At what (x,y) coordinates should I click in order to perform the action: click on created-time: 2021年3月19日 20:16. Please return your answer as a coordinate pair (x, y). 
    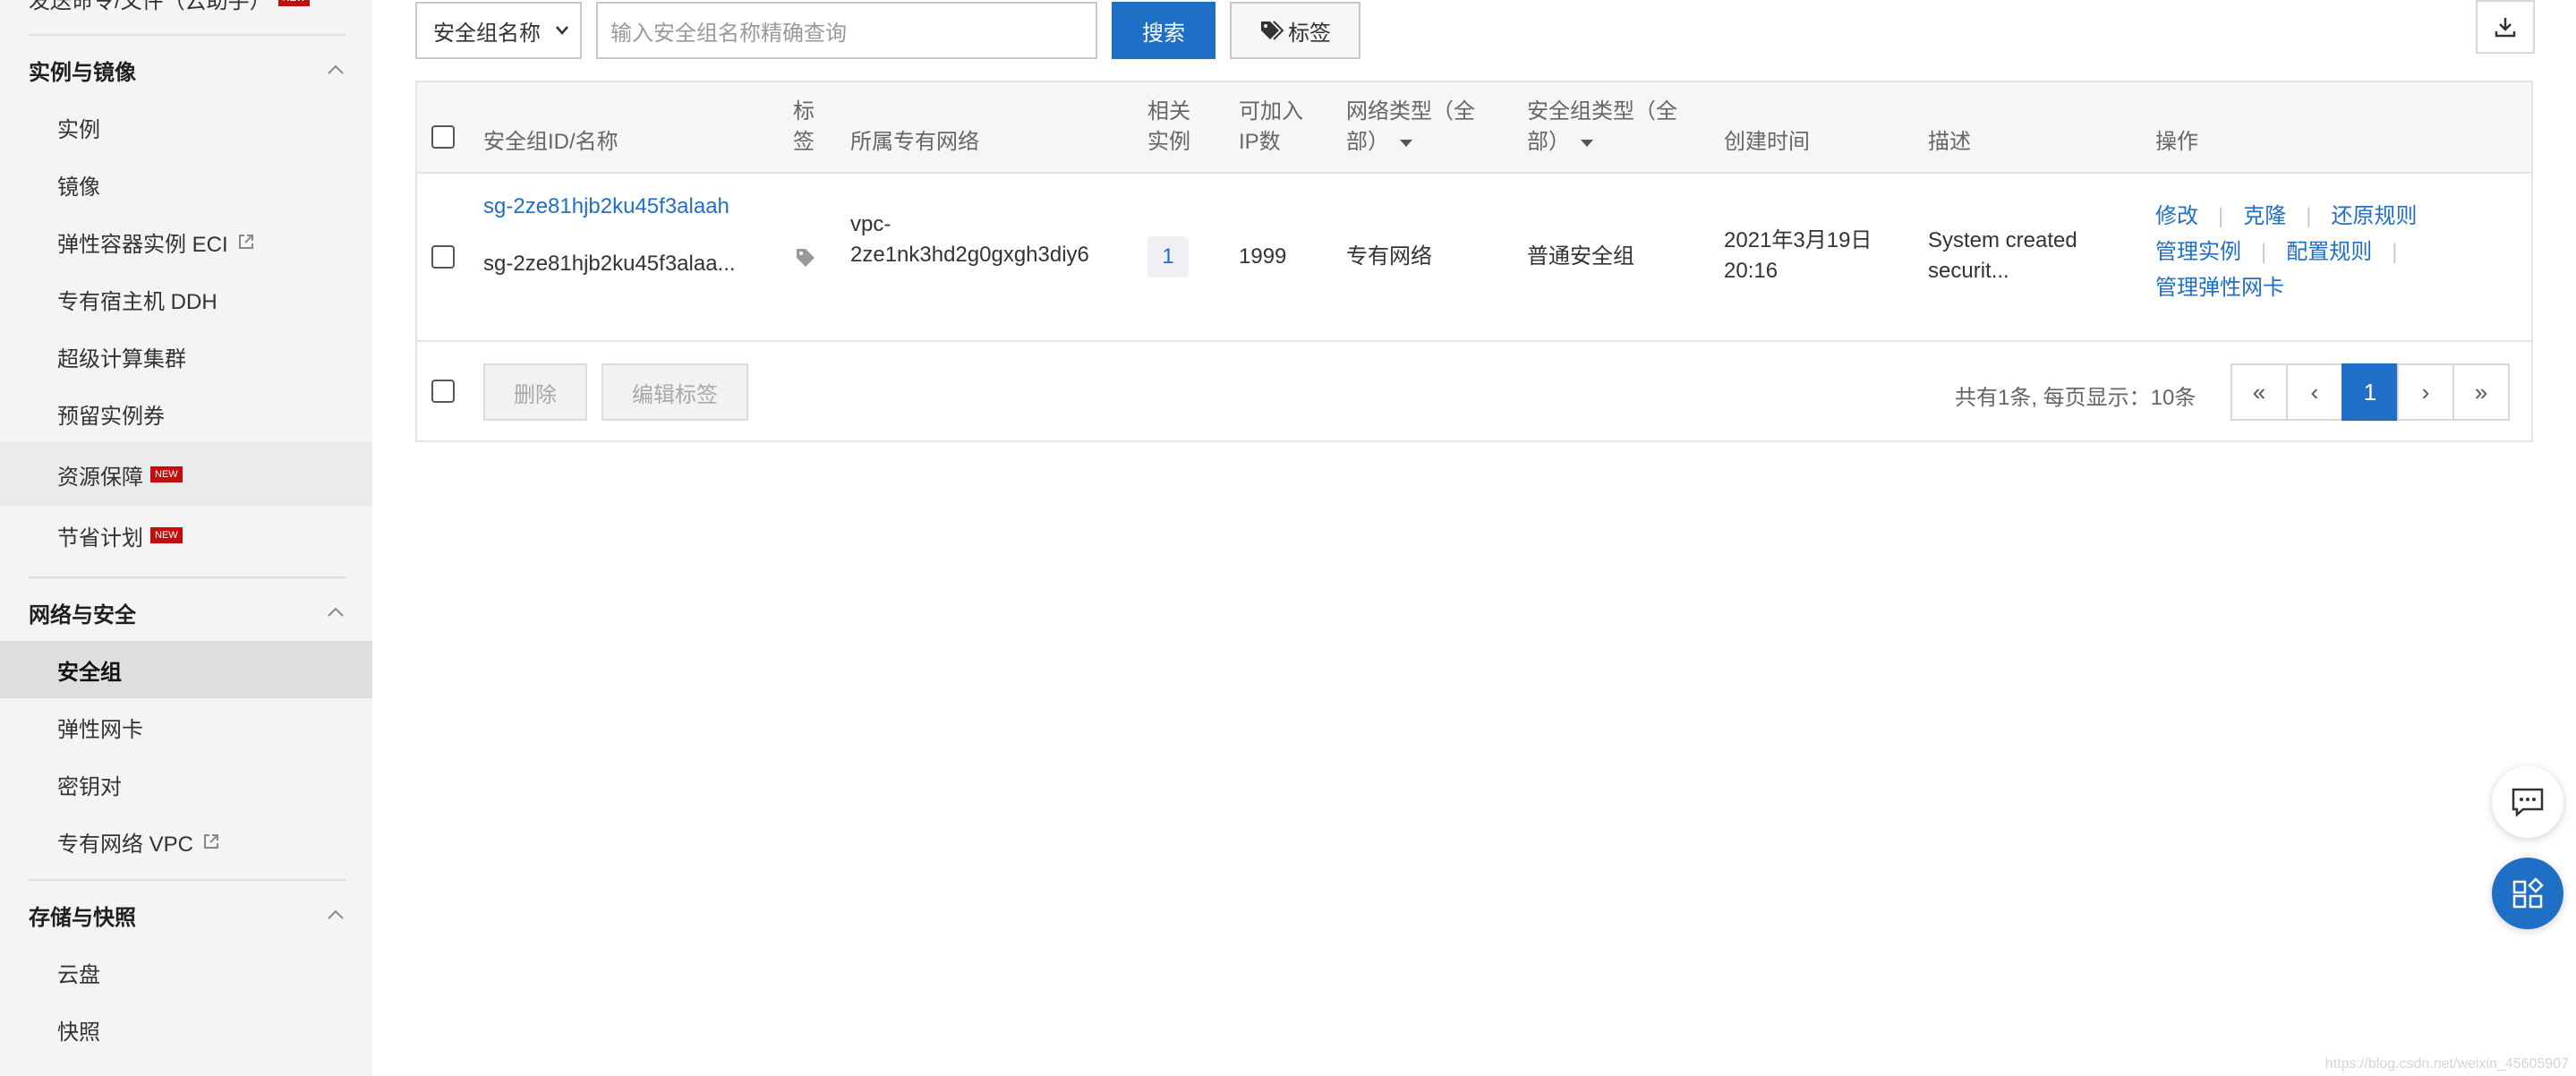
    Looking at the image, I should click on (1798, 255).